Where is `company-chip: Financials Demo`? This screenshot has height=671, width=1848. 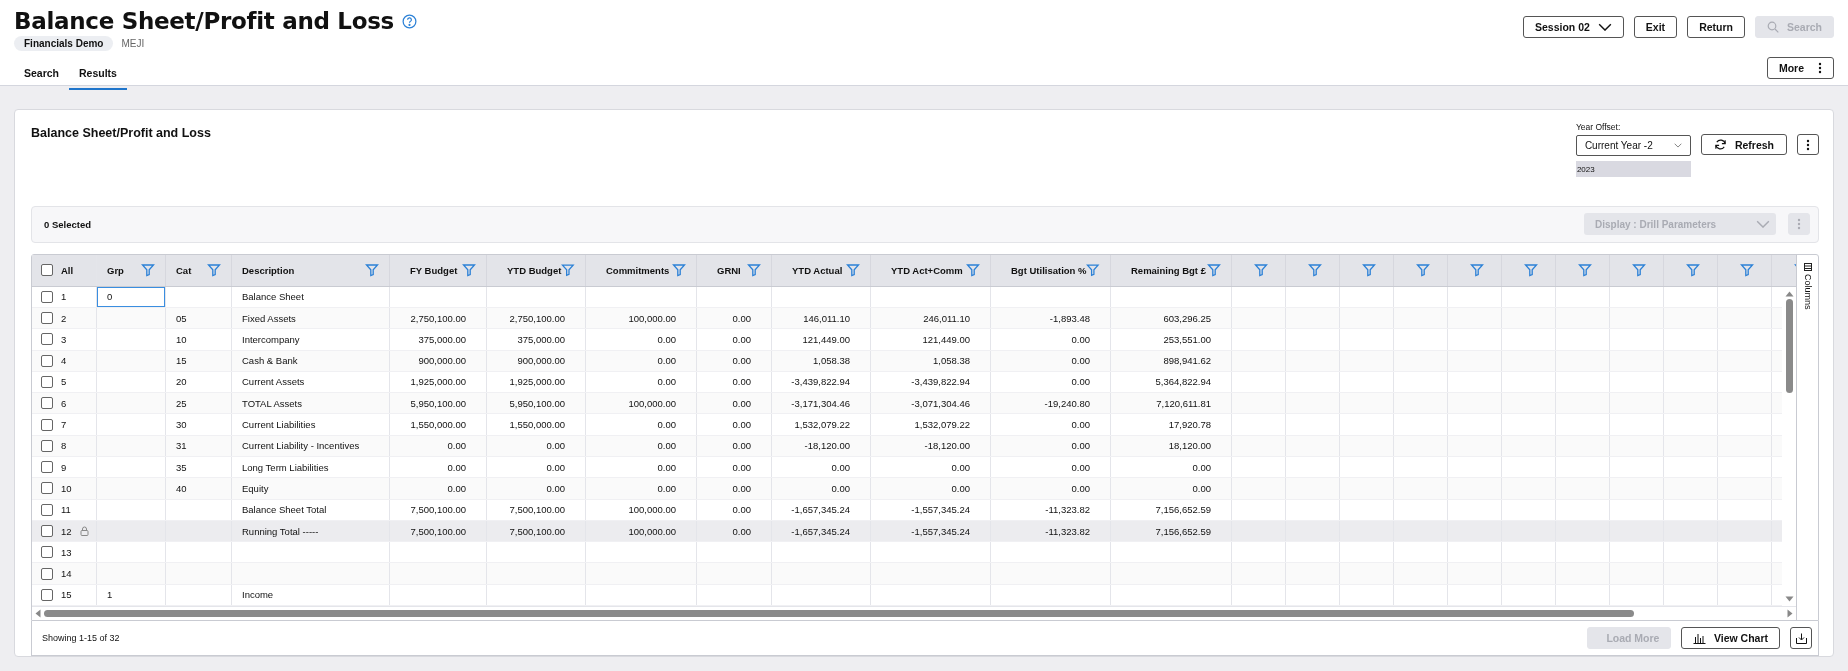 company-chip: Financials Demo is located at coordinates (64, 43).